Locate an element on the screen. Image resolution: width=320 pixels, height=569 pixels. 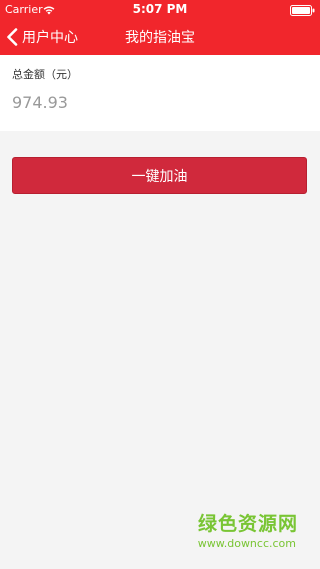
total-amount-label: 总金额（元） is located at coordinates (45, 74).